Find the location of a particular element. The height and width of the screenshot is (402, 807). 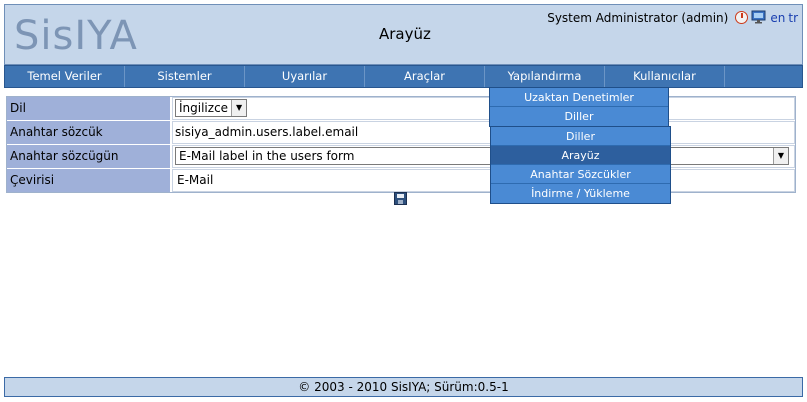

submenu-item-download-upload: İndirme / Yükleme is located at coordinates (580, 193).